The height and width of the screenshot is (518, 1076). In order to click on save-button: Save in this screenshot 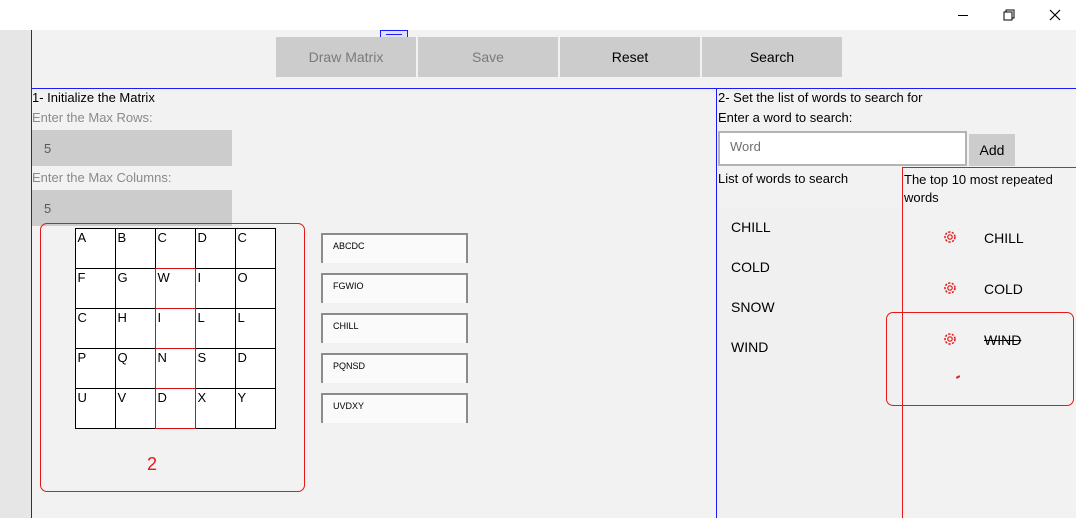, I will do `click(488, 57)`.